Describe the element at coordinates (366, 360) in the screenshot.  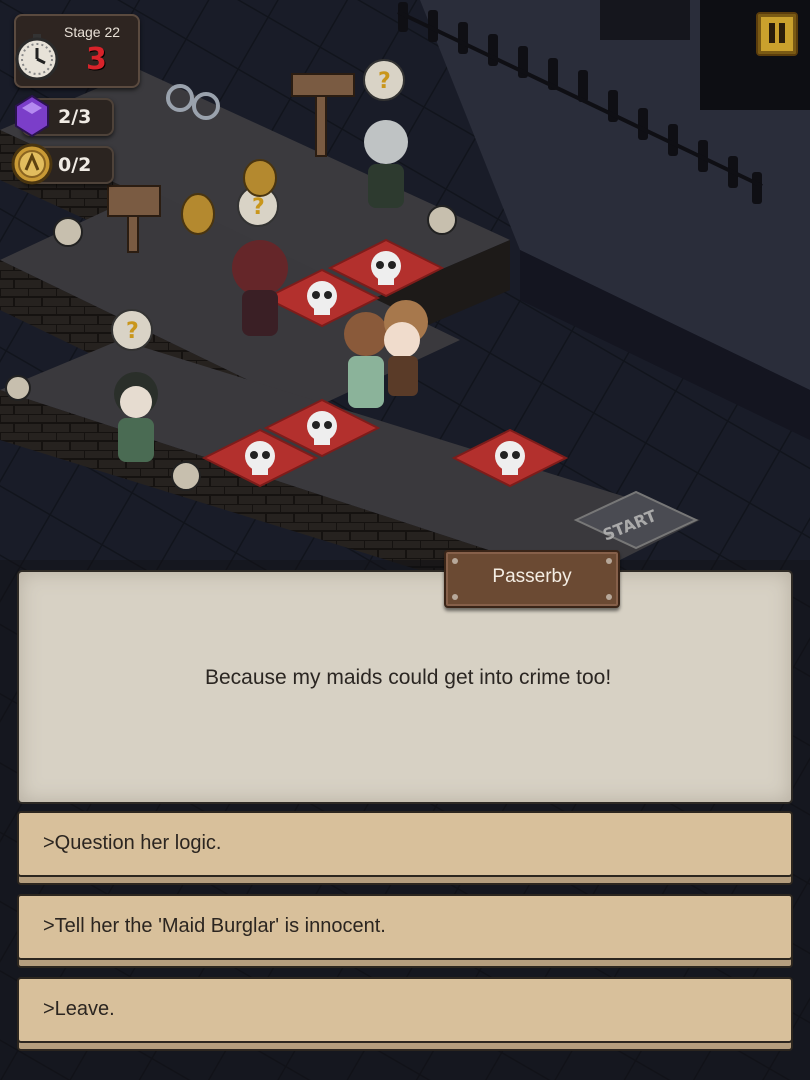
I see `character-maid` at that location.